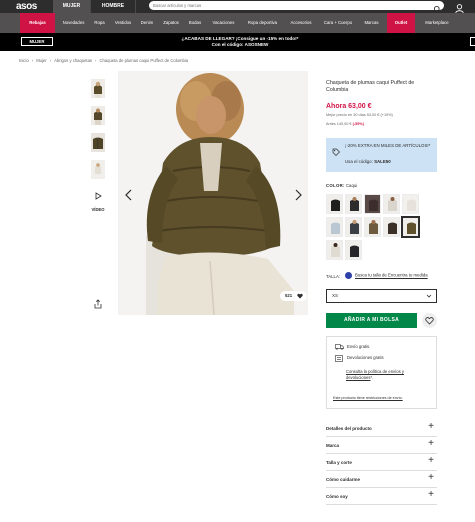 Image resolution: width=475 pixels, height=522 pixels. I want to click on nav-ropa-deportiva: Ropa deportiva, so click(262, 23).